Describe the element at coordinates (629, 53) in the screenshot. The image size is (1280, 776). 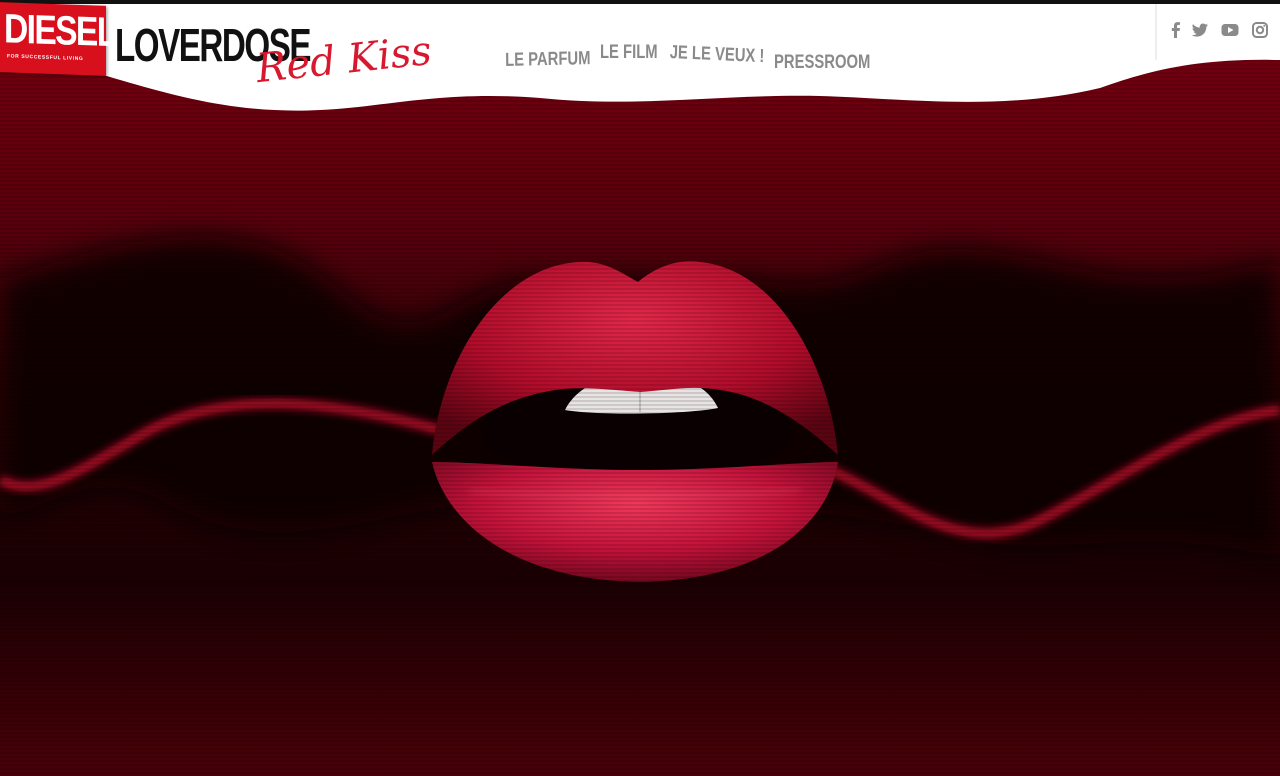
I see `nav-le-film: LE FILM` at that location.